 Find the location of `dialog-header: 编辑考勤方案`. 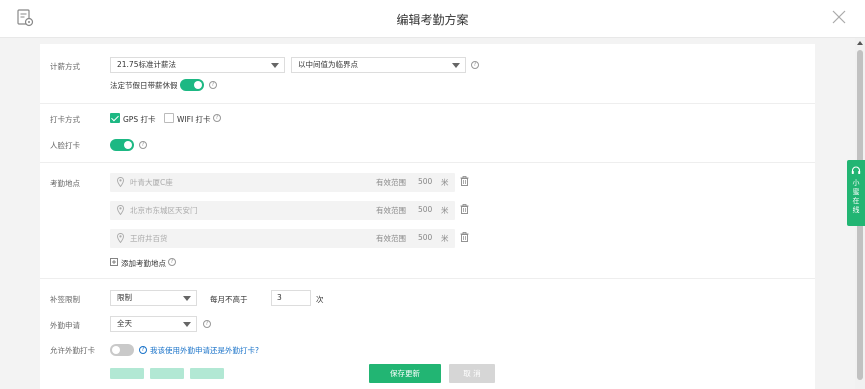

dialog-header: 编辑考勤方案 is located at coordinates (432, 19).